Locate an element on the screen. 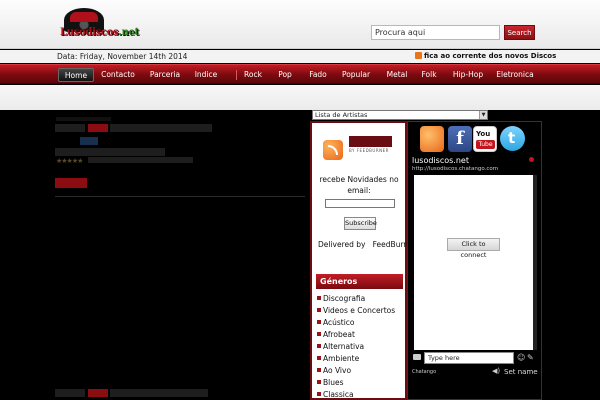 The width and height of the screenshot is (600, 400). nav-separator is located at coordinates (236, 75).